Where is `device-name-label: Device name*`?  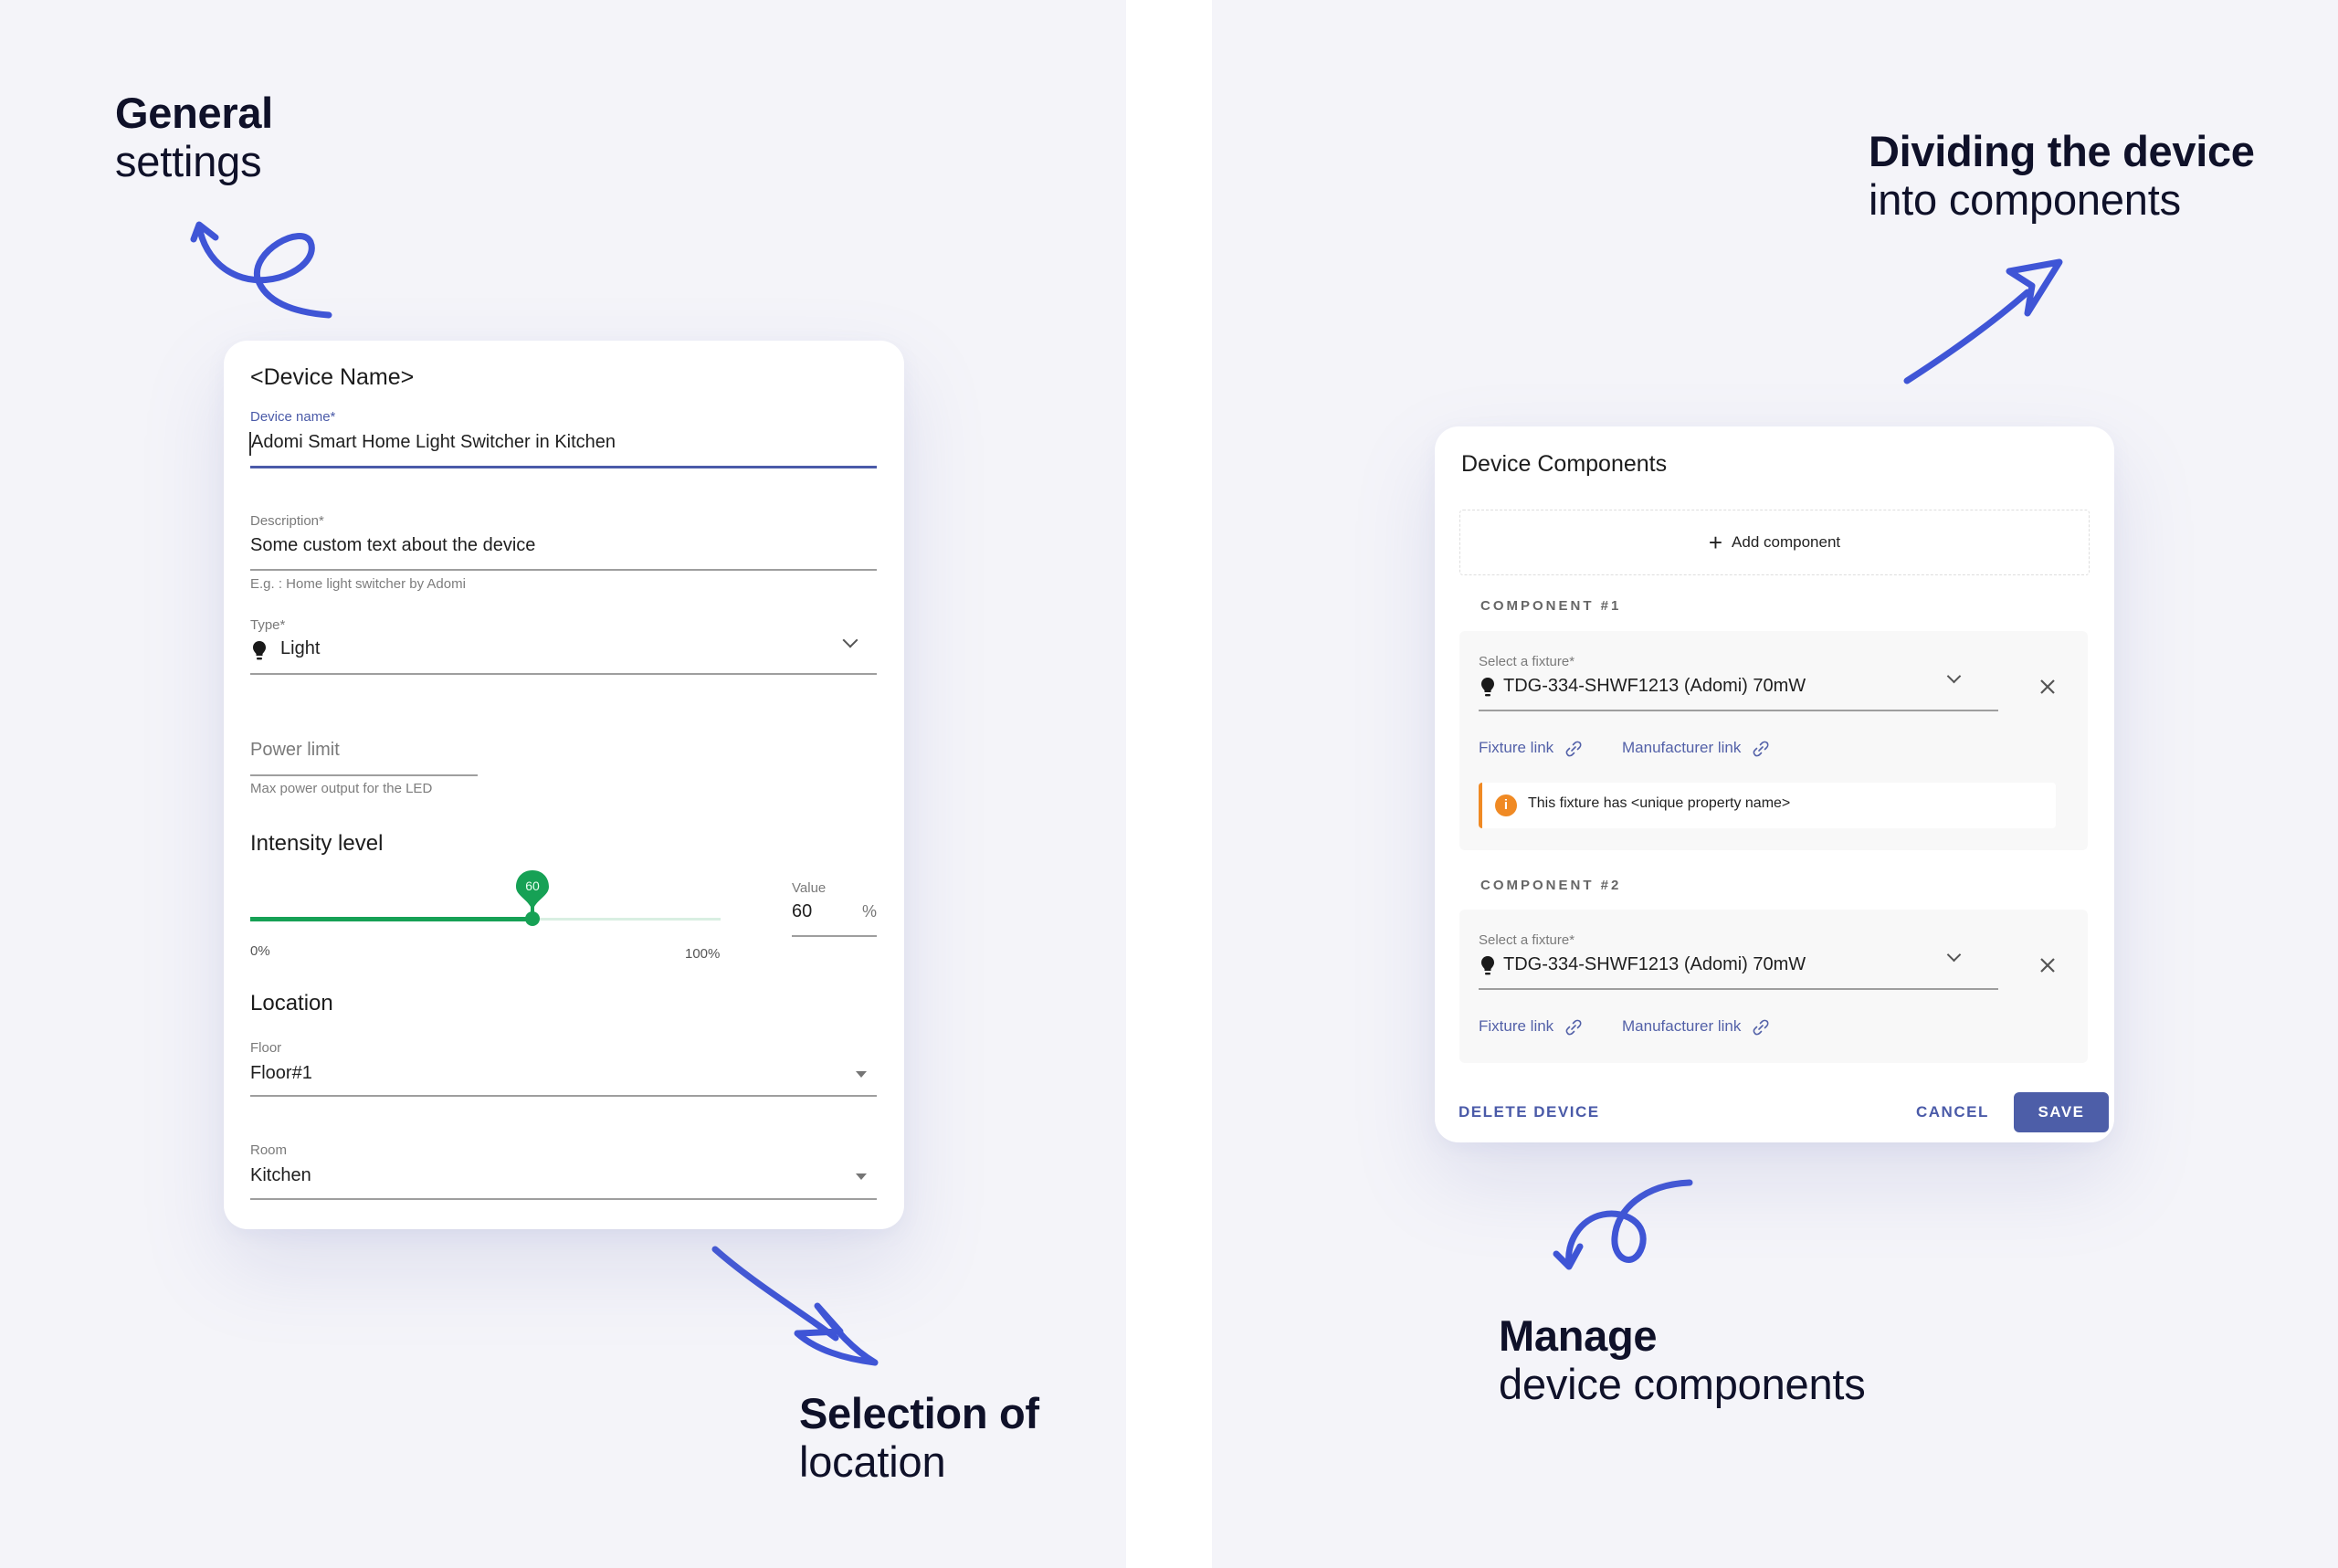
device-name-label: Device name* is located at coordinates (293, 417).